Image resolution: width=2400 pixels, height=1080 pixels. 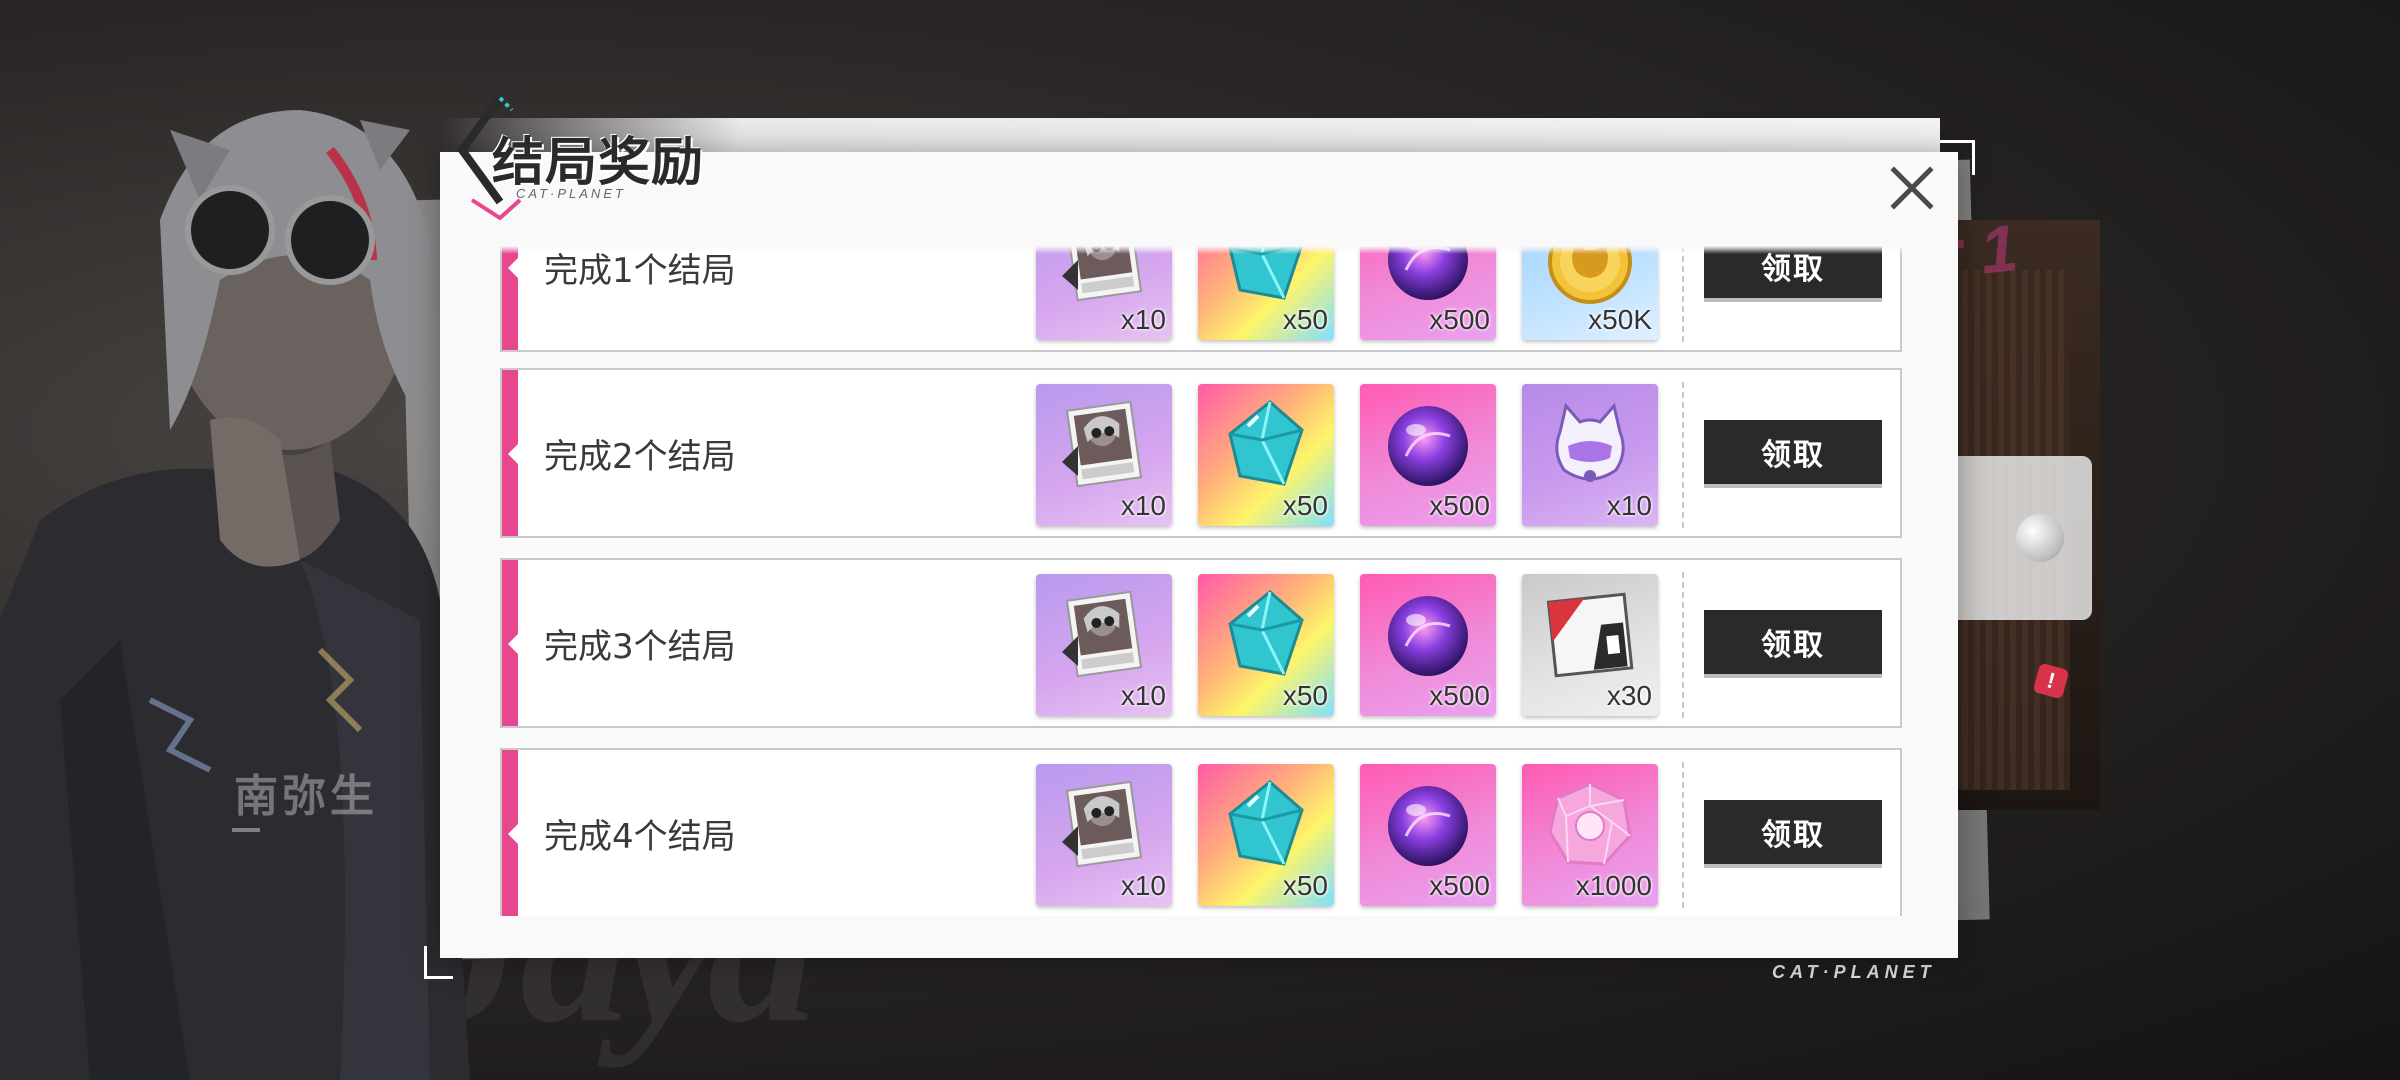 I want to click on reward-row: 完成1个结局 x10 x50 x500 x50K 领取, so click(x=1201, y=299).